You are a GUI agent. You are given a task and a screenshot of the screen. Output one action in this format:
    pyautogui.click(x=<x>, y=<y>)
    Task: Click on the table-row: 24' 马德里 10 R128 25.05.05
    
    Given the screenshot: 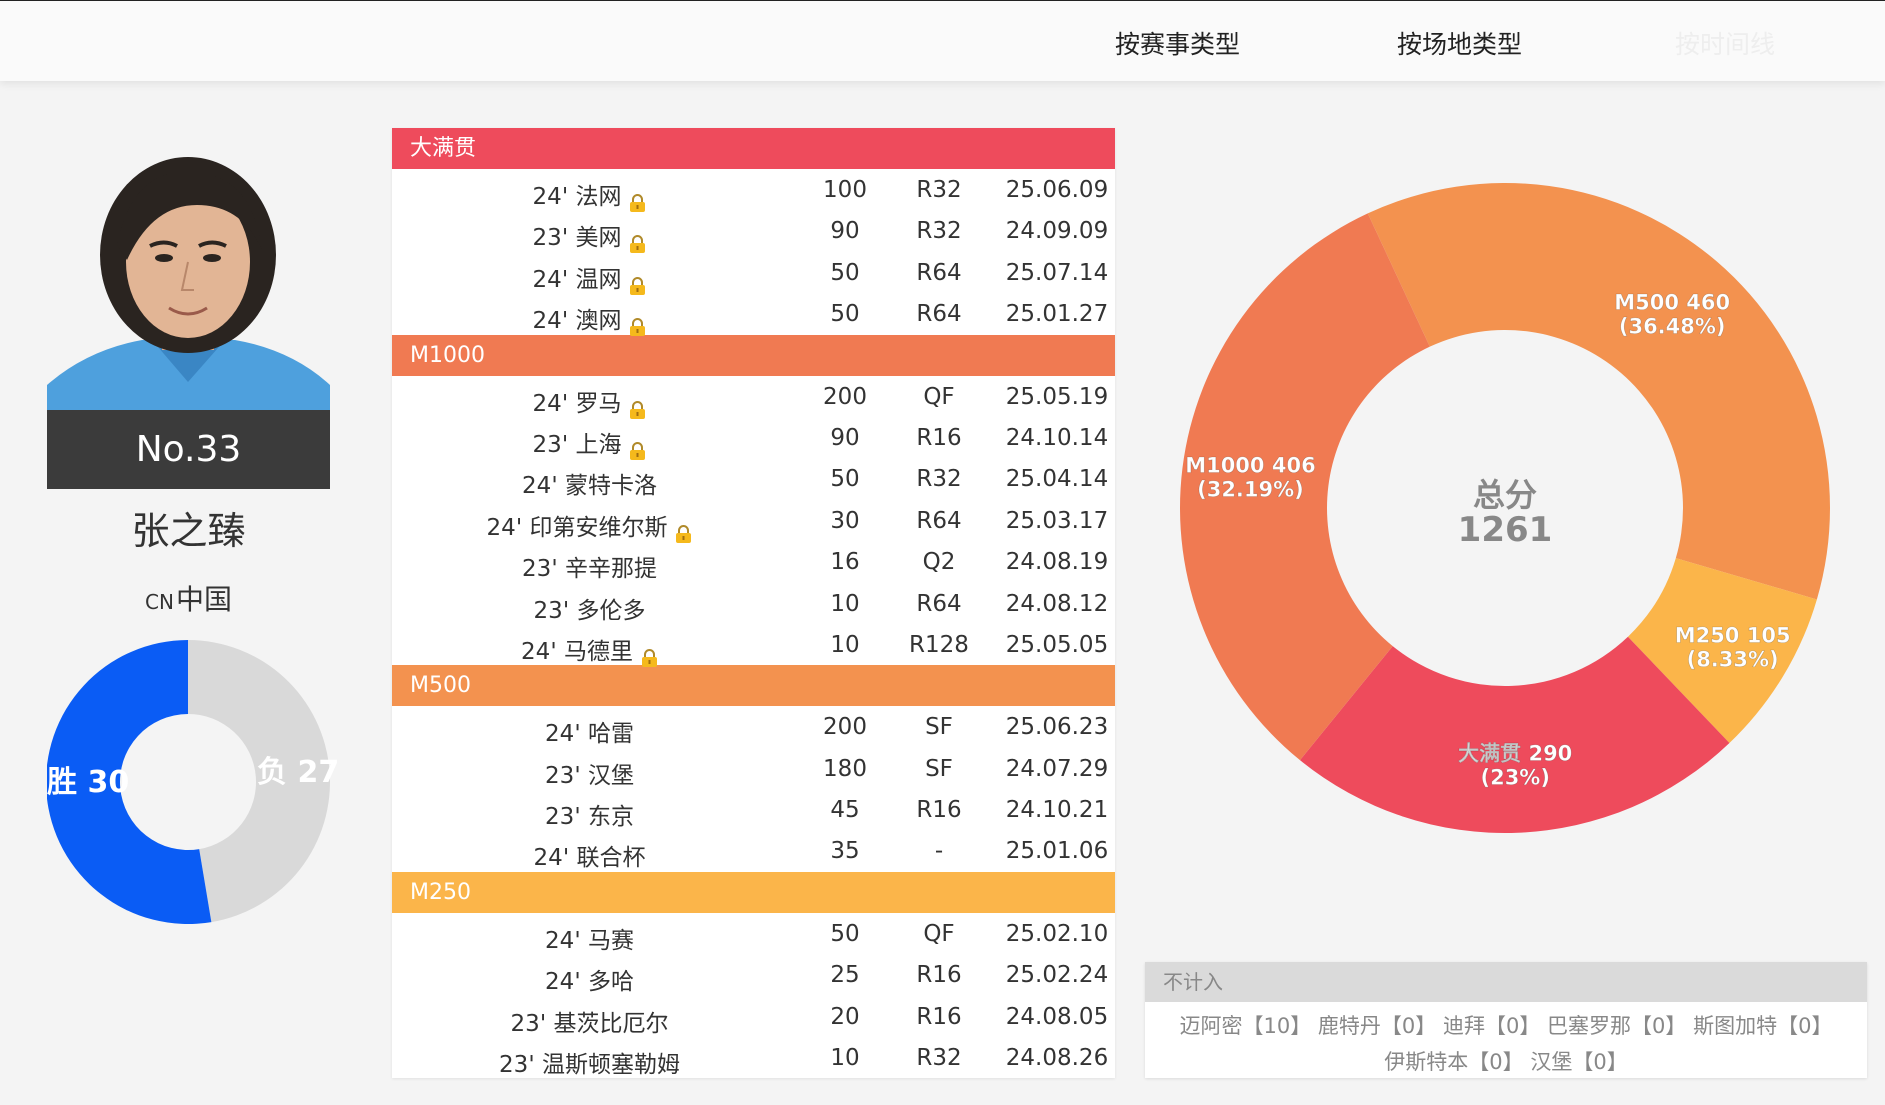 What is the action you would take?
    pyautogui.click(x=753, y=645)
    